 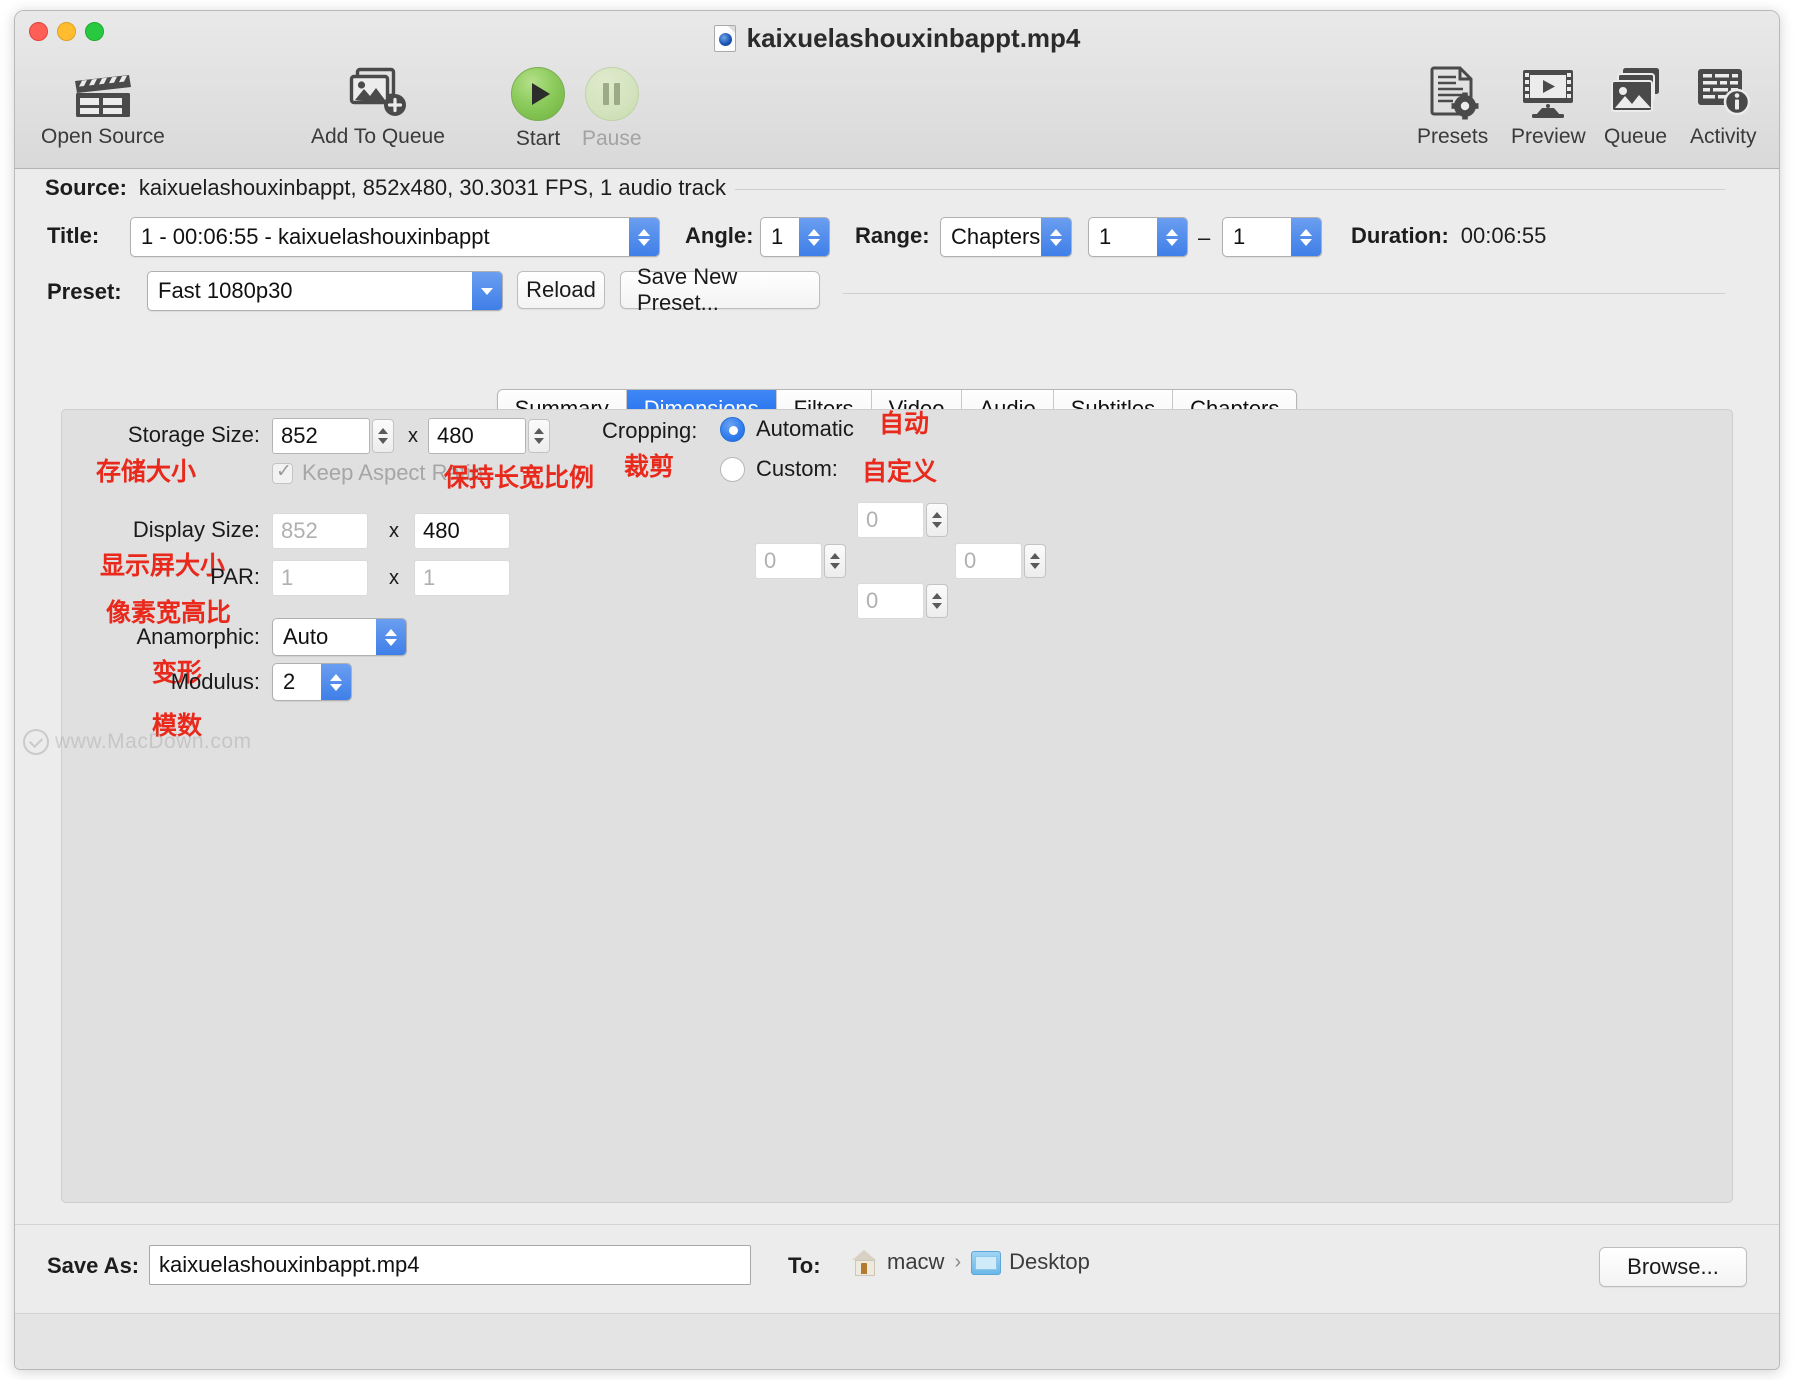 What do you see at coordinates (1723, 92) in the screenshot?
I see `log-info-icon` at bounding box center [1723, 92].